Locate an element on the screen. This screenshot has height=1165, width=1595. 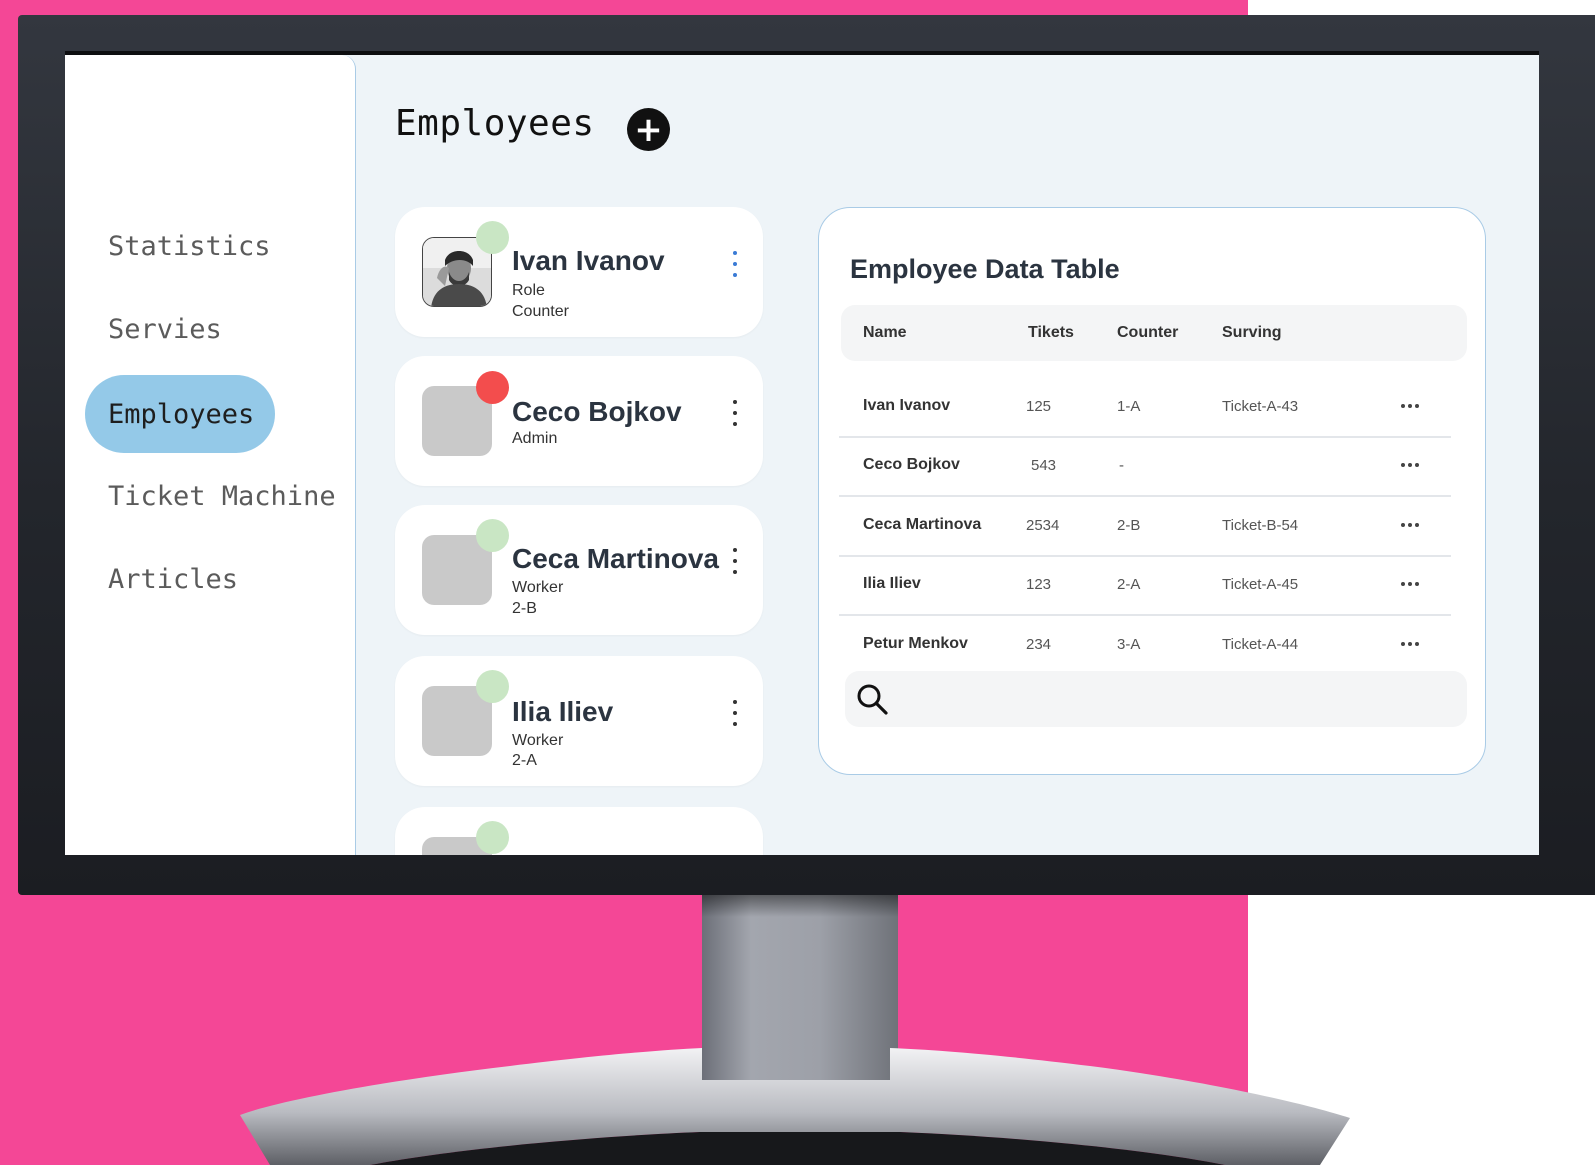
employee-card: Ilia Iliev Worker 2-A is located at coordinates (579, 721).